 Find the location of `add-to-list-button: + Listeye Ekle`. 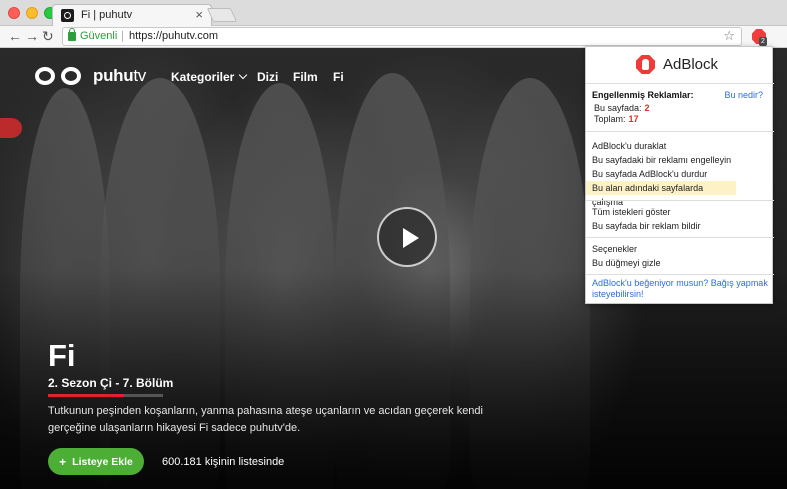

add-to-list-button: + Listeye Ekle is located at coordinates (96, 461).